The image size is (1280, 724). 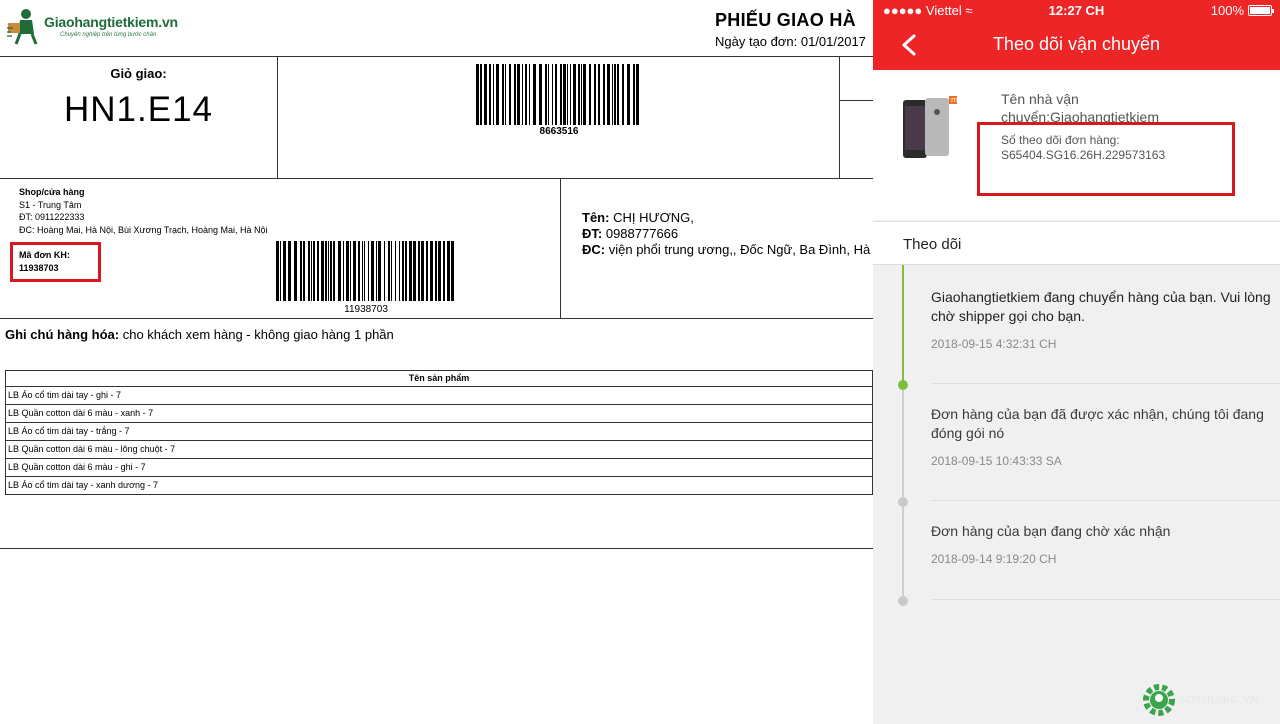 I want to click on battery-status: 100%, so click(x=1242, y=10).